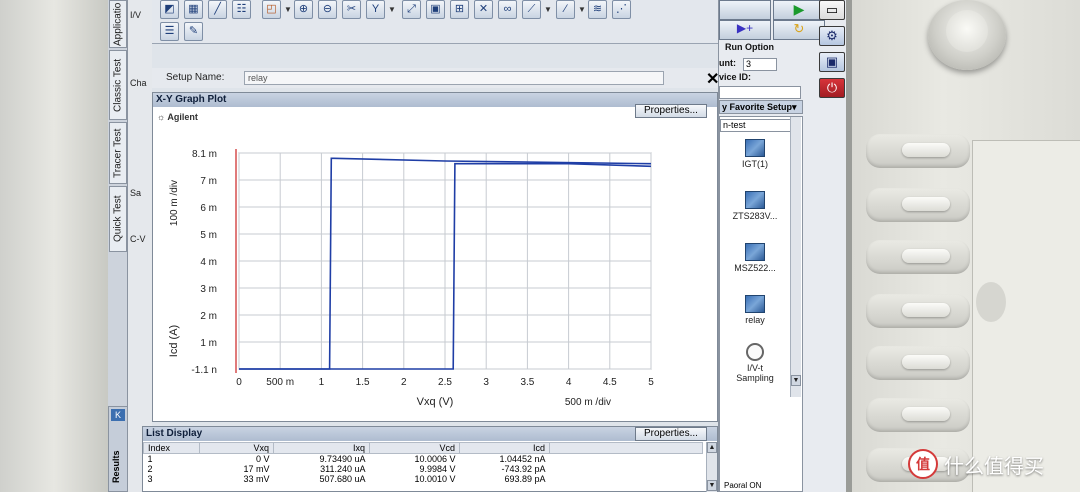  Describe the element at coordinates (256, 479) in the screenshot. I see `table-cell: 33 mV` at that location.